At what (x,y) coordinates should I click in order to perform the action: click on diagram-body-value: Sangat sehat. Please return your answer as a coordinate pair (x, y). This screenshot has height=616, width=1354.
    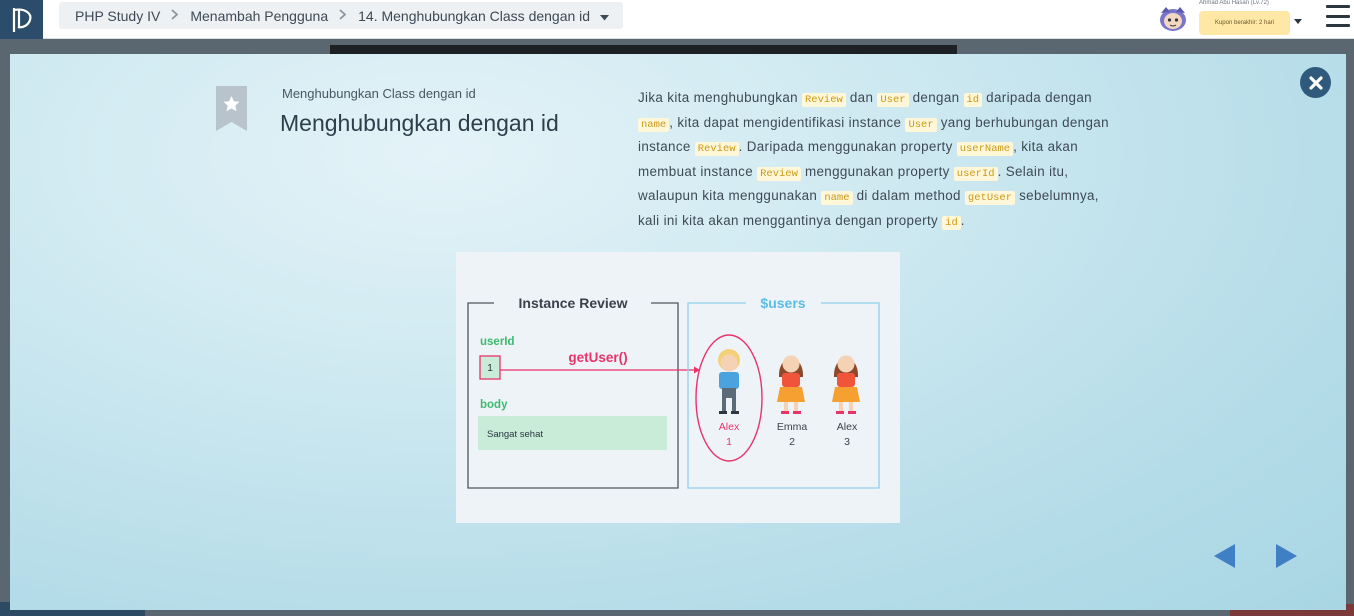
    Looking at the image, I should click on (515, 434).